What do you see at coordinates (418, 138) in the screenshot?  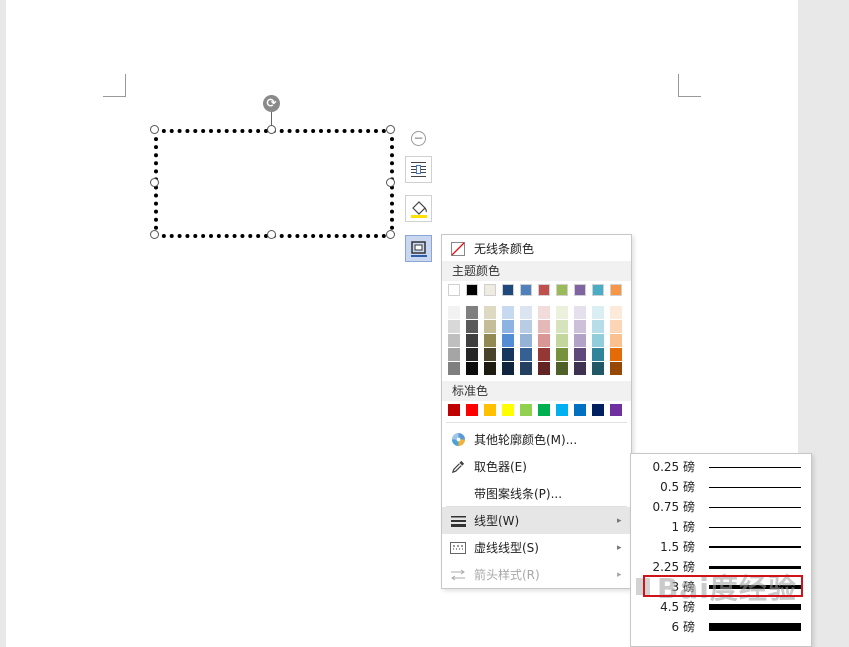 I see `collapse-toolbar-icon: −` at bounding box center [418, 138].